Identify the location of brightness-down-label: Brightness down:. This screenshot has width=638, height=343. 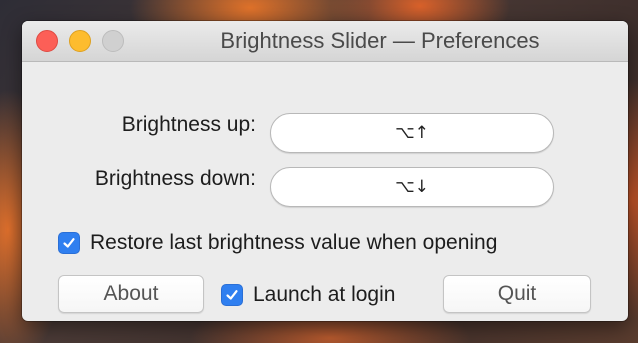
(175, 178).